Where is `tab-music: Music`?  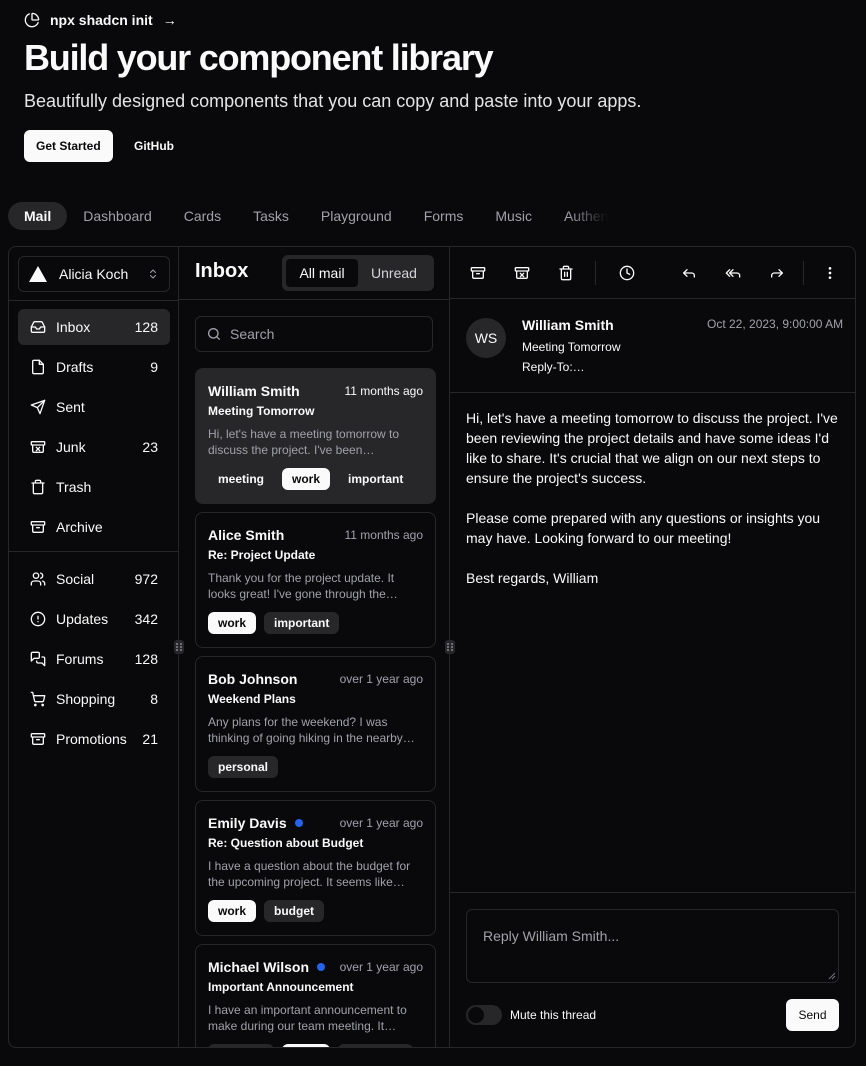
tab-music: Music is located at coordinates (513, 216).